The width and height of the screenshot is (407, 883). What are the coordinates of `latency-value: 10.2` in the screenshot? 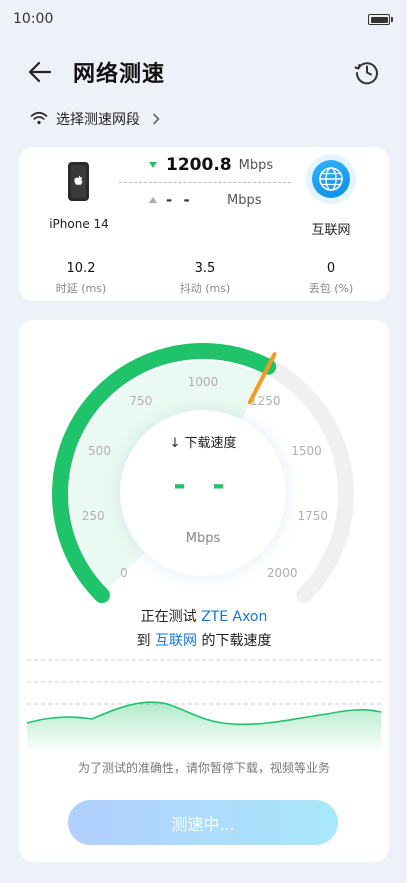 It's located at (81, 268).